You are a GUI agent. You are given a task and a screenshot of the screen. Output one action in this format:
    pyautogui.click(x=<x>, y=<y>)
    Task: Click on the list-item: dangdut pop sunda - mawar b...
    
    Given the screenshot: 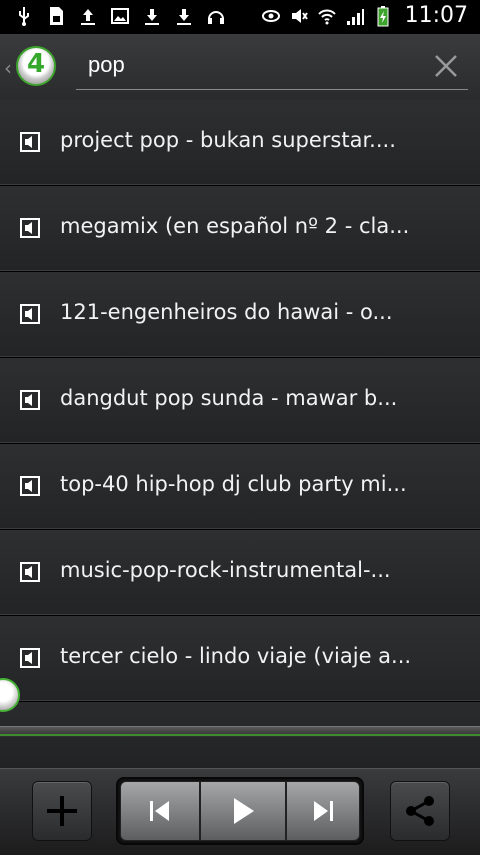 What is the action you would take?
    pyautogui.click(x=240, y=401)
    